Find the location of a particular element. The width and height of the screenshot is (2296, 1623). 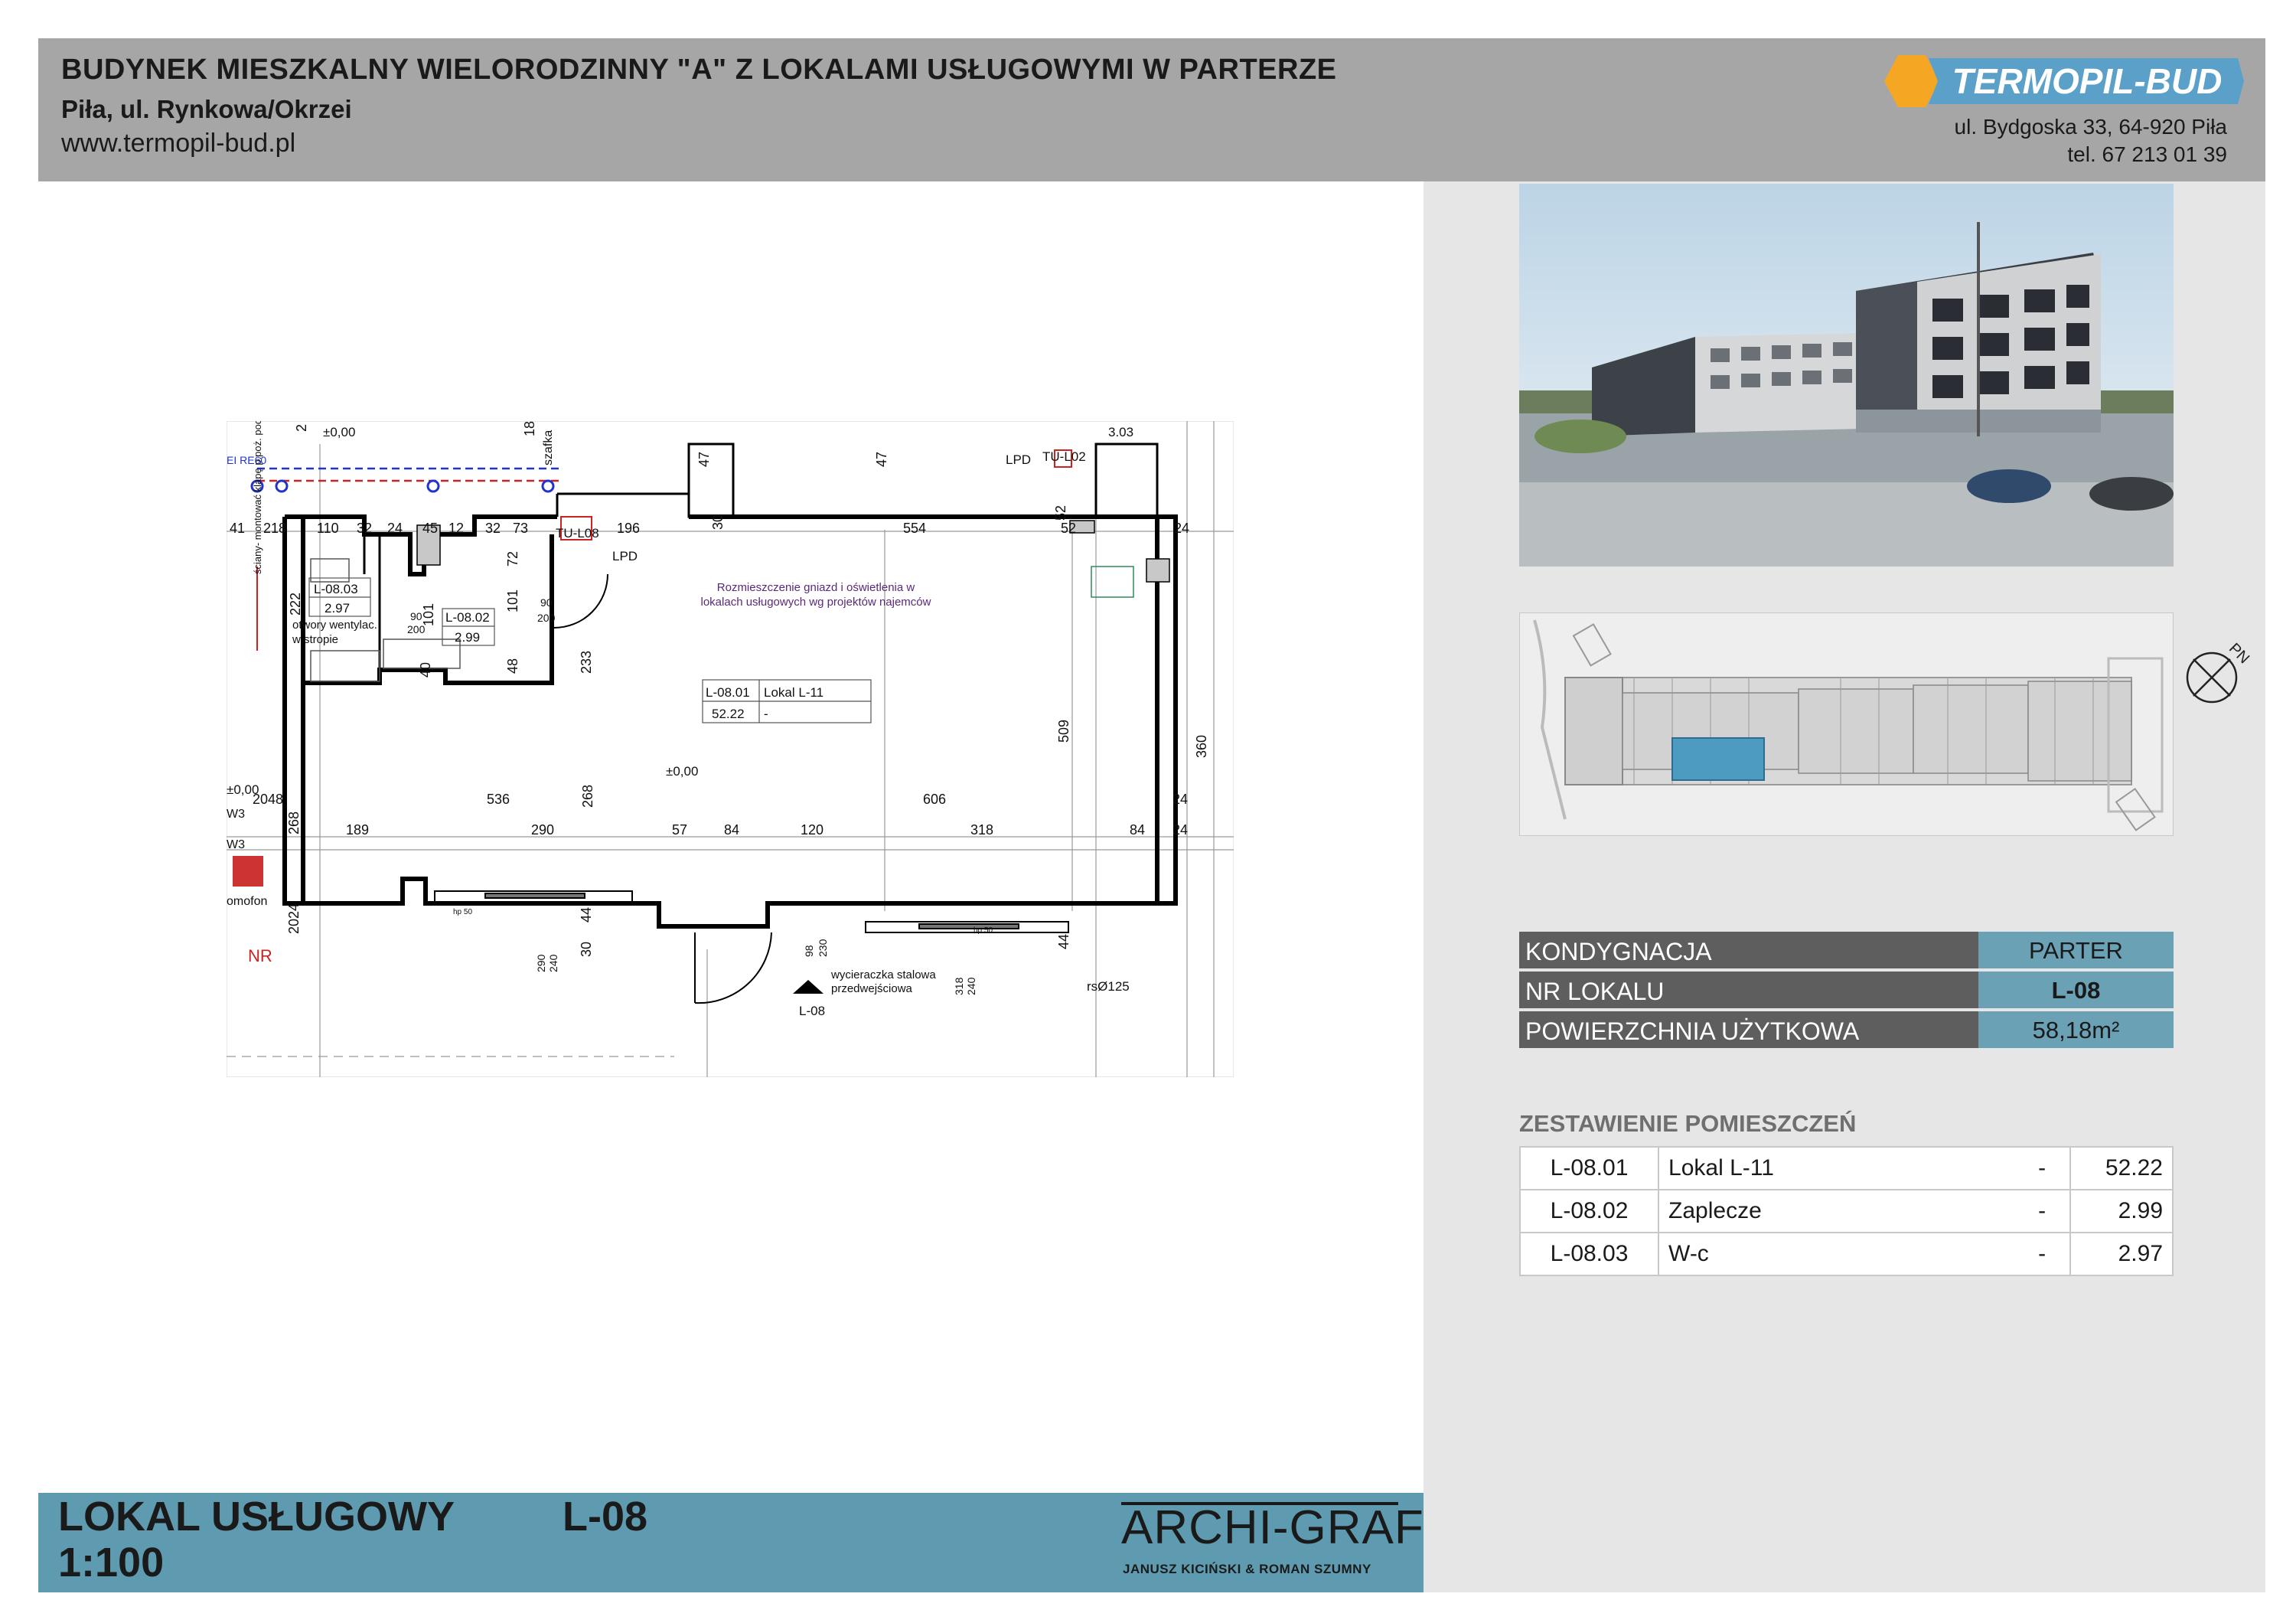

company-logo: TERMOPIL-BUD is located at coordinates (2064, 81).